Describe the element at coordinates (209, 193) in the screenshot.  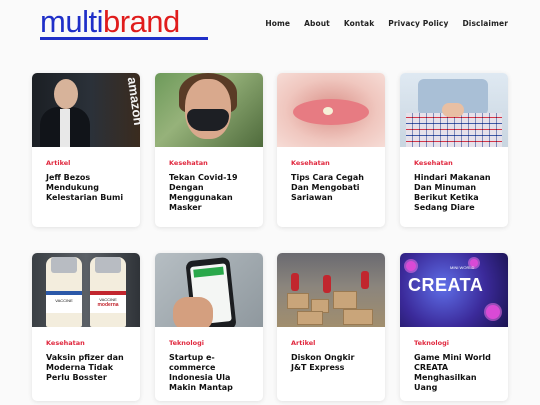
I see `article-title: Tekan Covid-19 Dengan Menggunakan Masker` at that location.